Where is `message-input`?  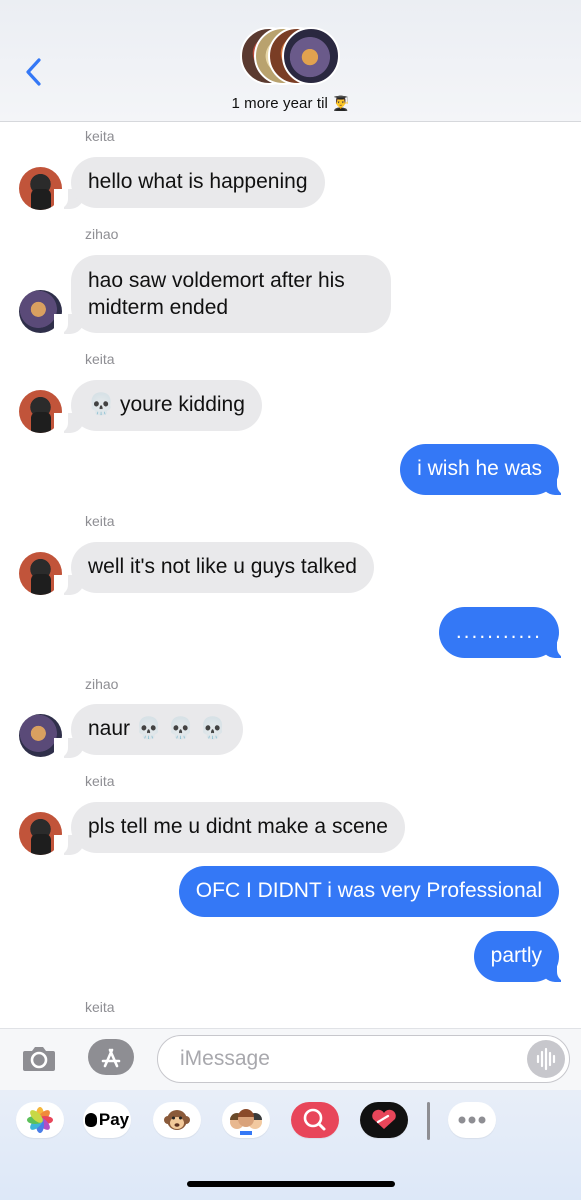 message-input is located at coordinates (350, 1058).